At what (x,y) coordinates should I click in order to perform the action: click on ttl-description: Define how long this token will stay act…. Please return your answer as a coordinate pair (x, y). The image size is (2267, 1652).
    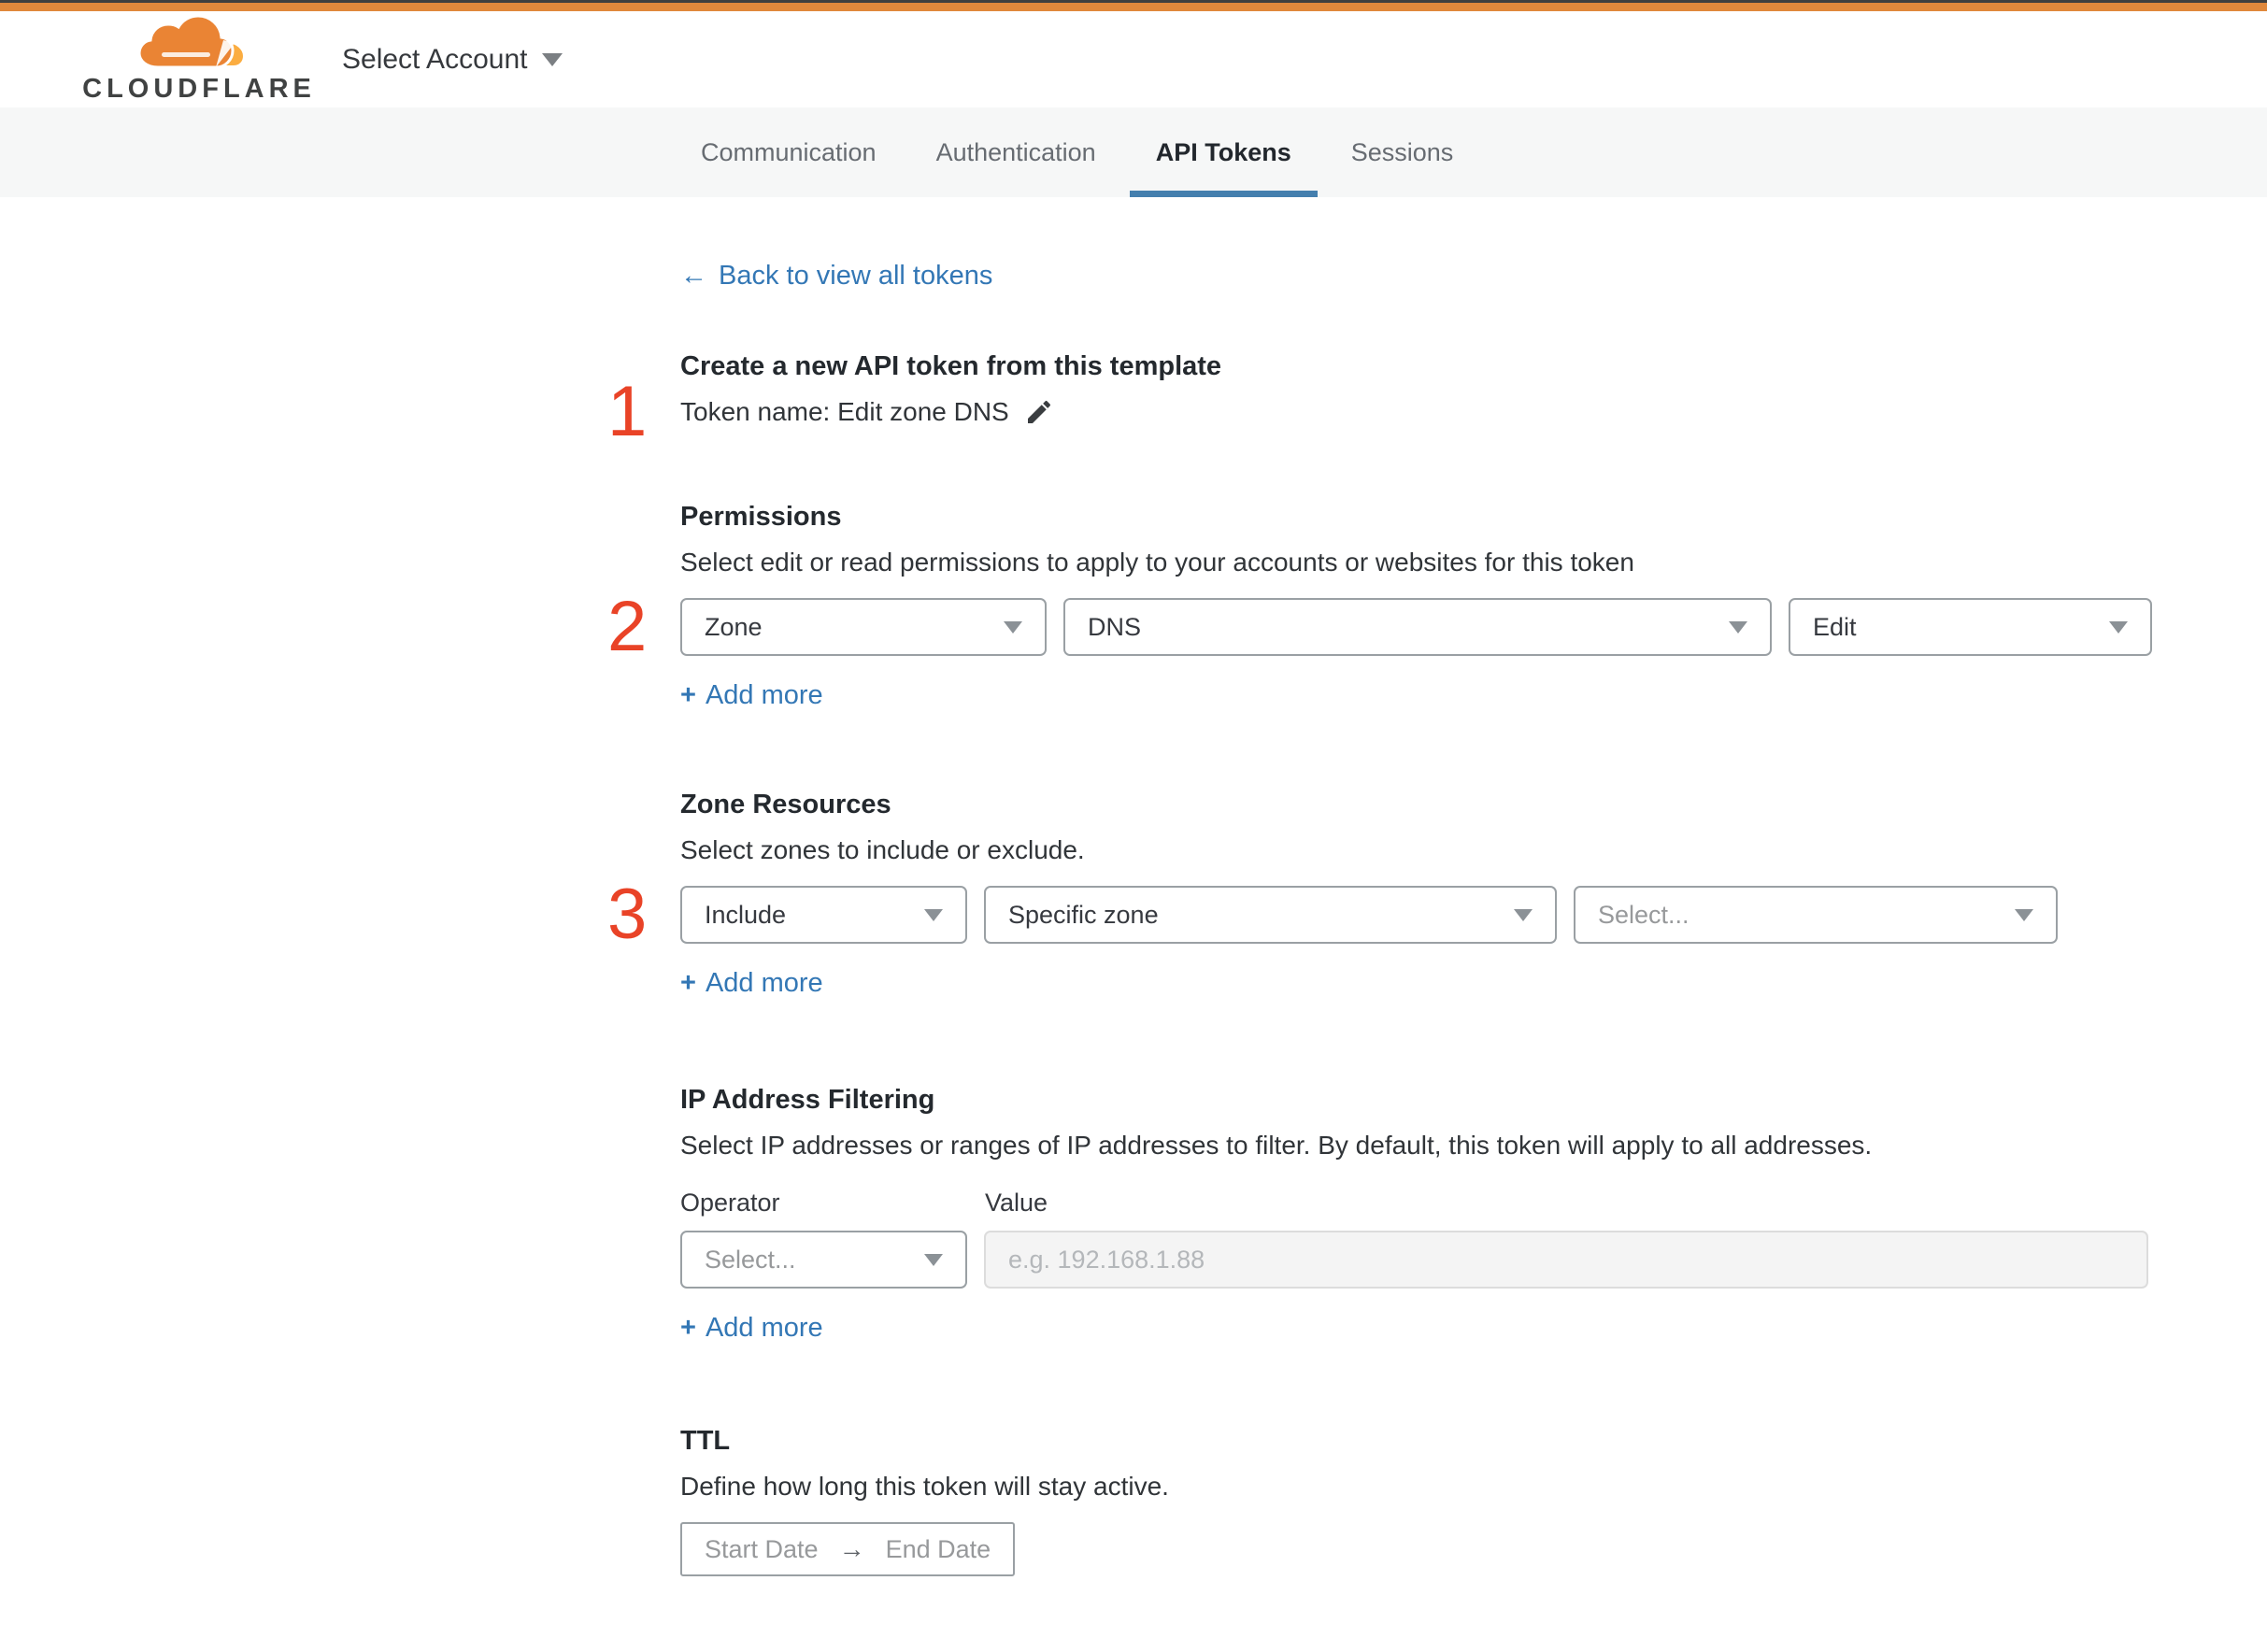
    Looking at the image, I should click on (925, 1486).